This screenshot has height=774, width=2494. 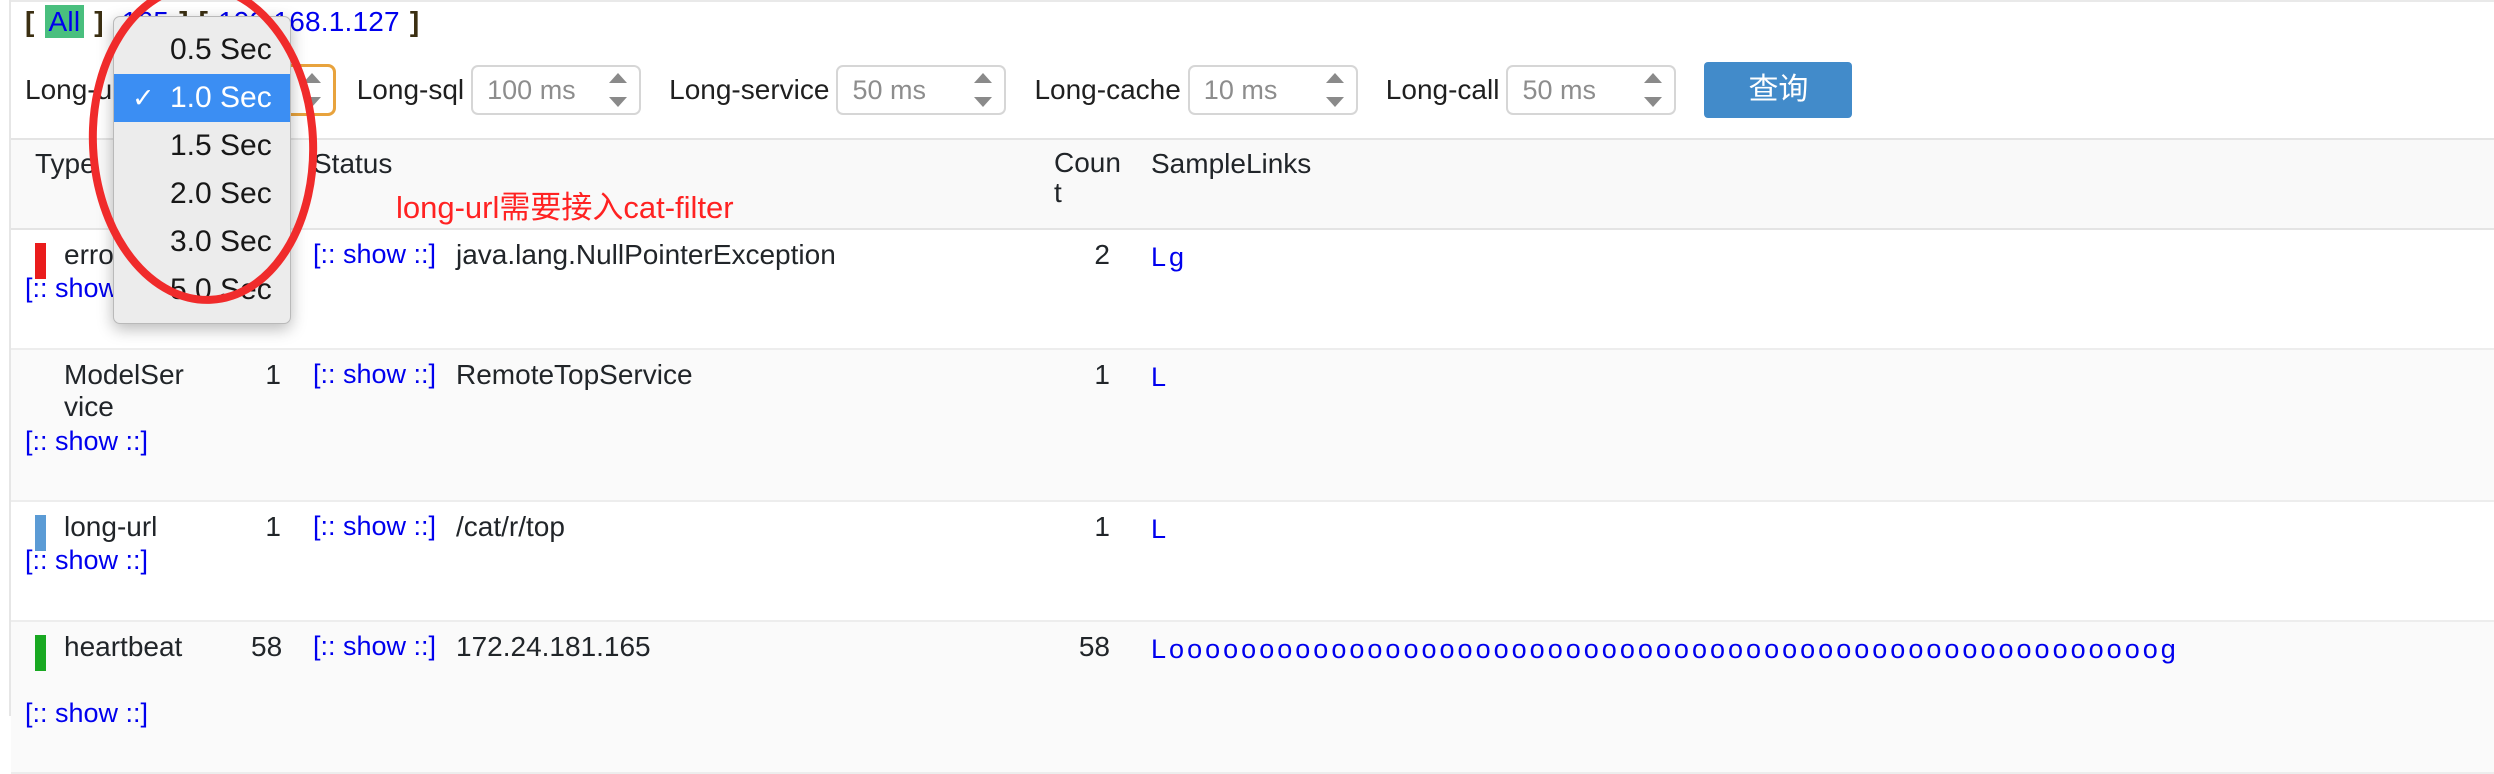 What do you see at coordinates (1272, 90) in the screenshot?
I see `long-cache-stepper: 10 ms` at bounding box center [1272, 90].